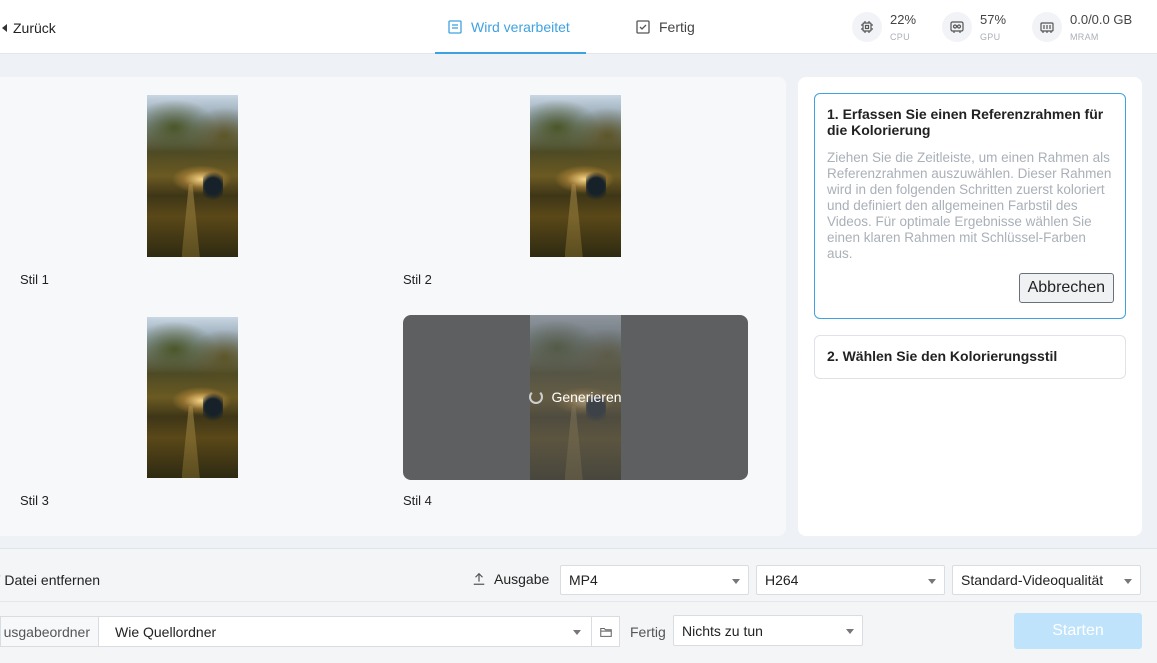 The height and width of the screenshot is (663, 1157). I want to click on memory-icon, so click(1047, 27).